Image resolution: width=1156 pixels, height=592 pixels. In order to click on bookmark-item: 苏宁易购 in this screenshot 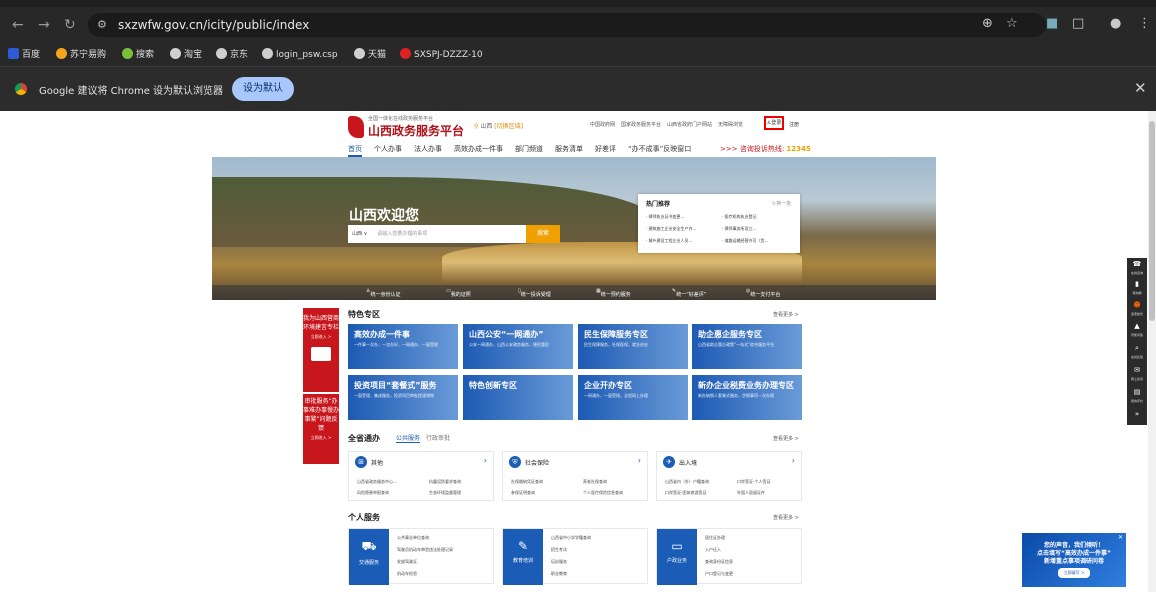, I will do `click(81, 55)`.